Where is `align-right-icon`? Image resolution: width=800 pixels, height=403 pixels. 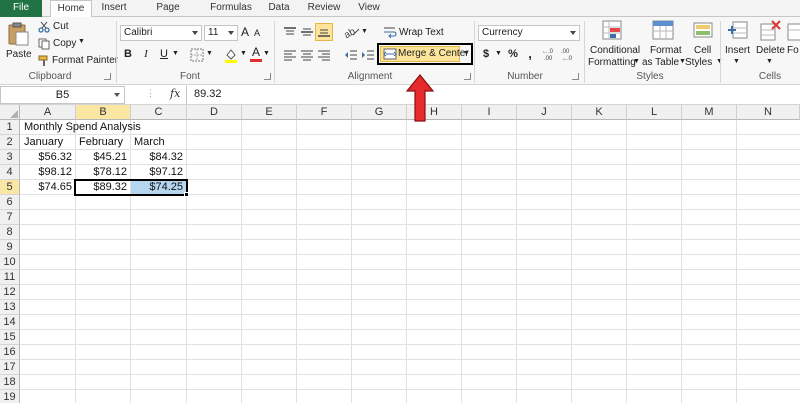
align-right-icon is located at coordinates (324, 55).